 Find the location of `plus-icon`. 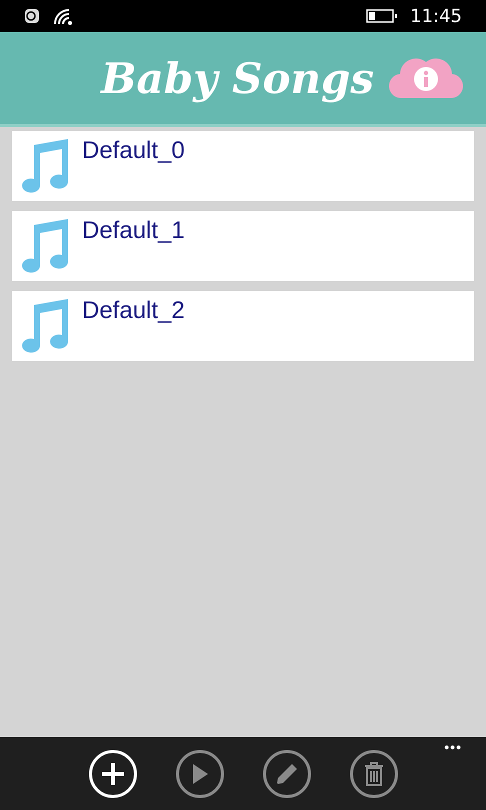

plus-icon is located at coordinates (113, 773).